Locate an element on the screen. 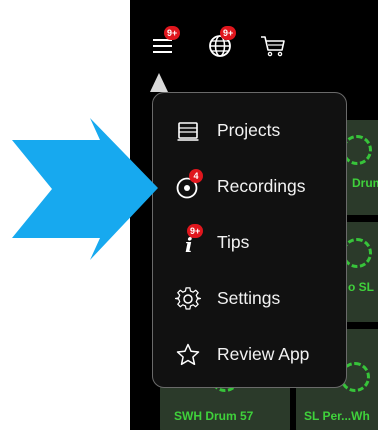 Image resolution: width=378 pixels, height=430 pixels. projects-icon is located at coordinates (188, 131).